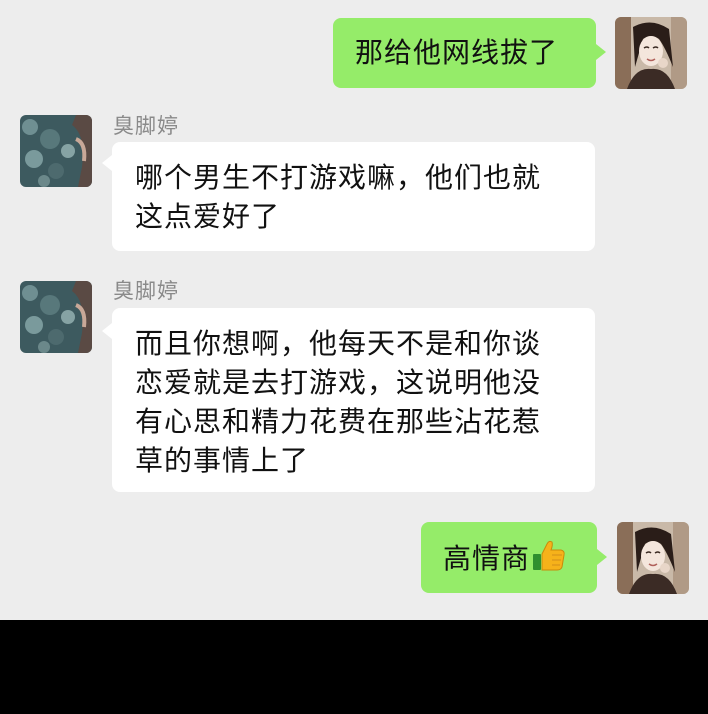 This screenshot has height=714, width=708. Describe the element at coordinates (549, 555) in the screenshot. I see `thumbs-up-icon` at that location.